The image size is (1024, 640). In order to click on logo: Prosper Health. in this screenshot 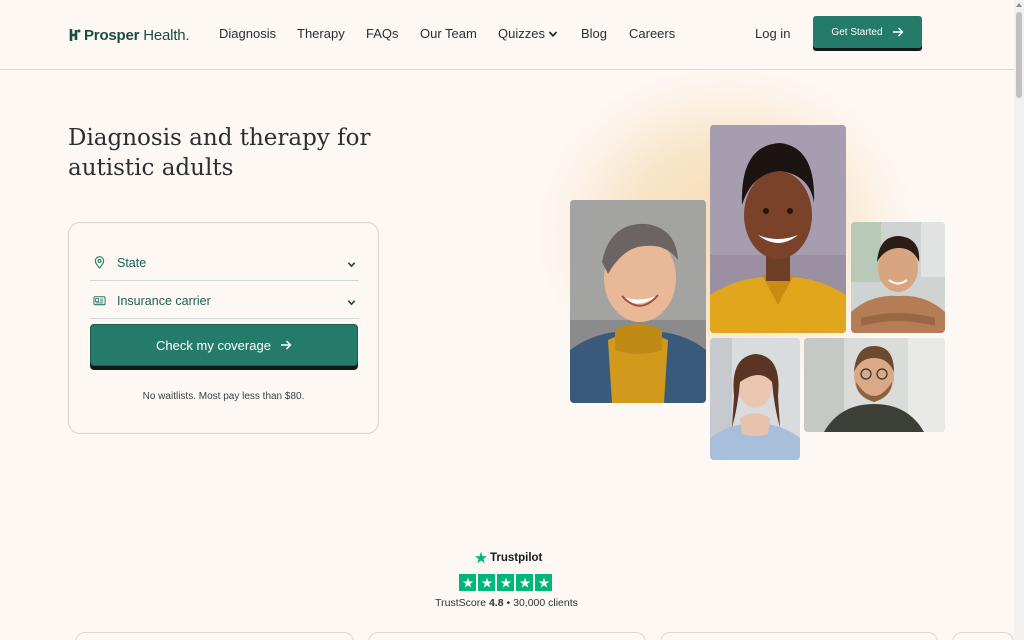, I will do `click(129, 35)`.